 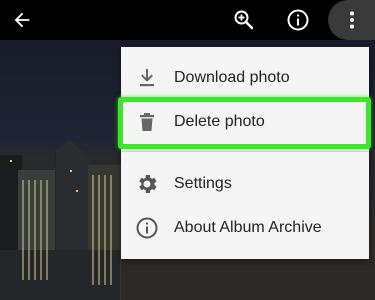 I want to click on menu-item-delete-photo: Delete photo, so click(x=245, y=122).